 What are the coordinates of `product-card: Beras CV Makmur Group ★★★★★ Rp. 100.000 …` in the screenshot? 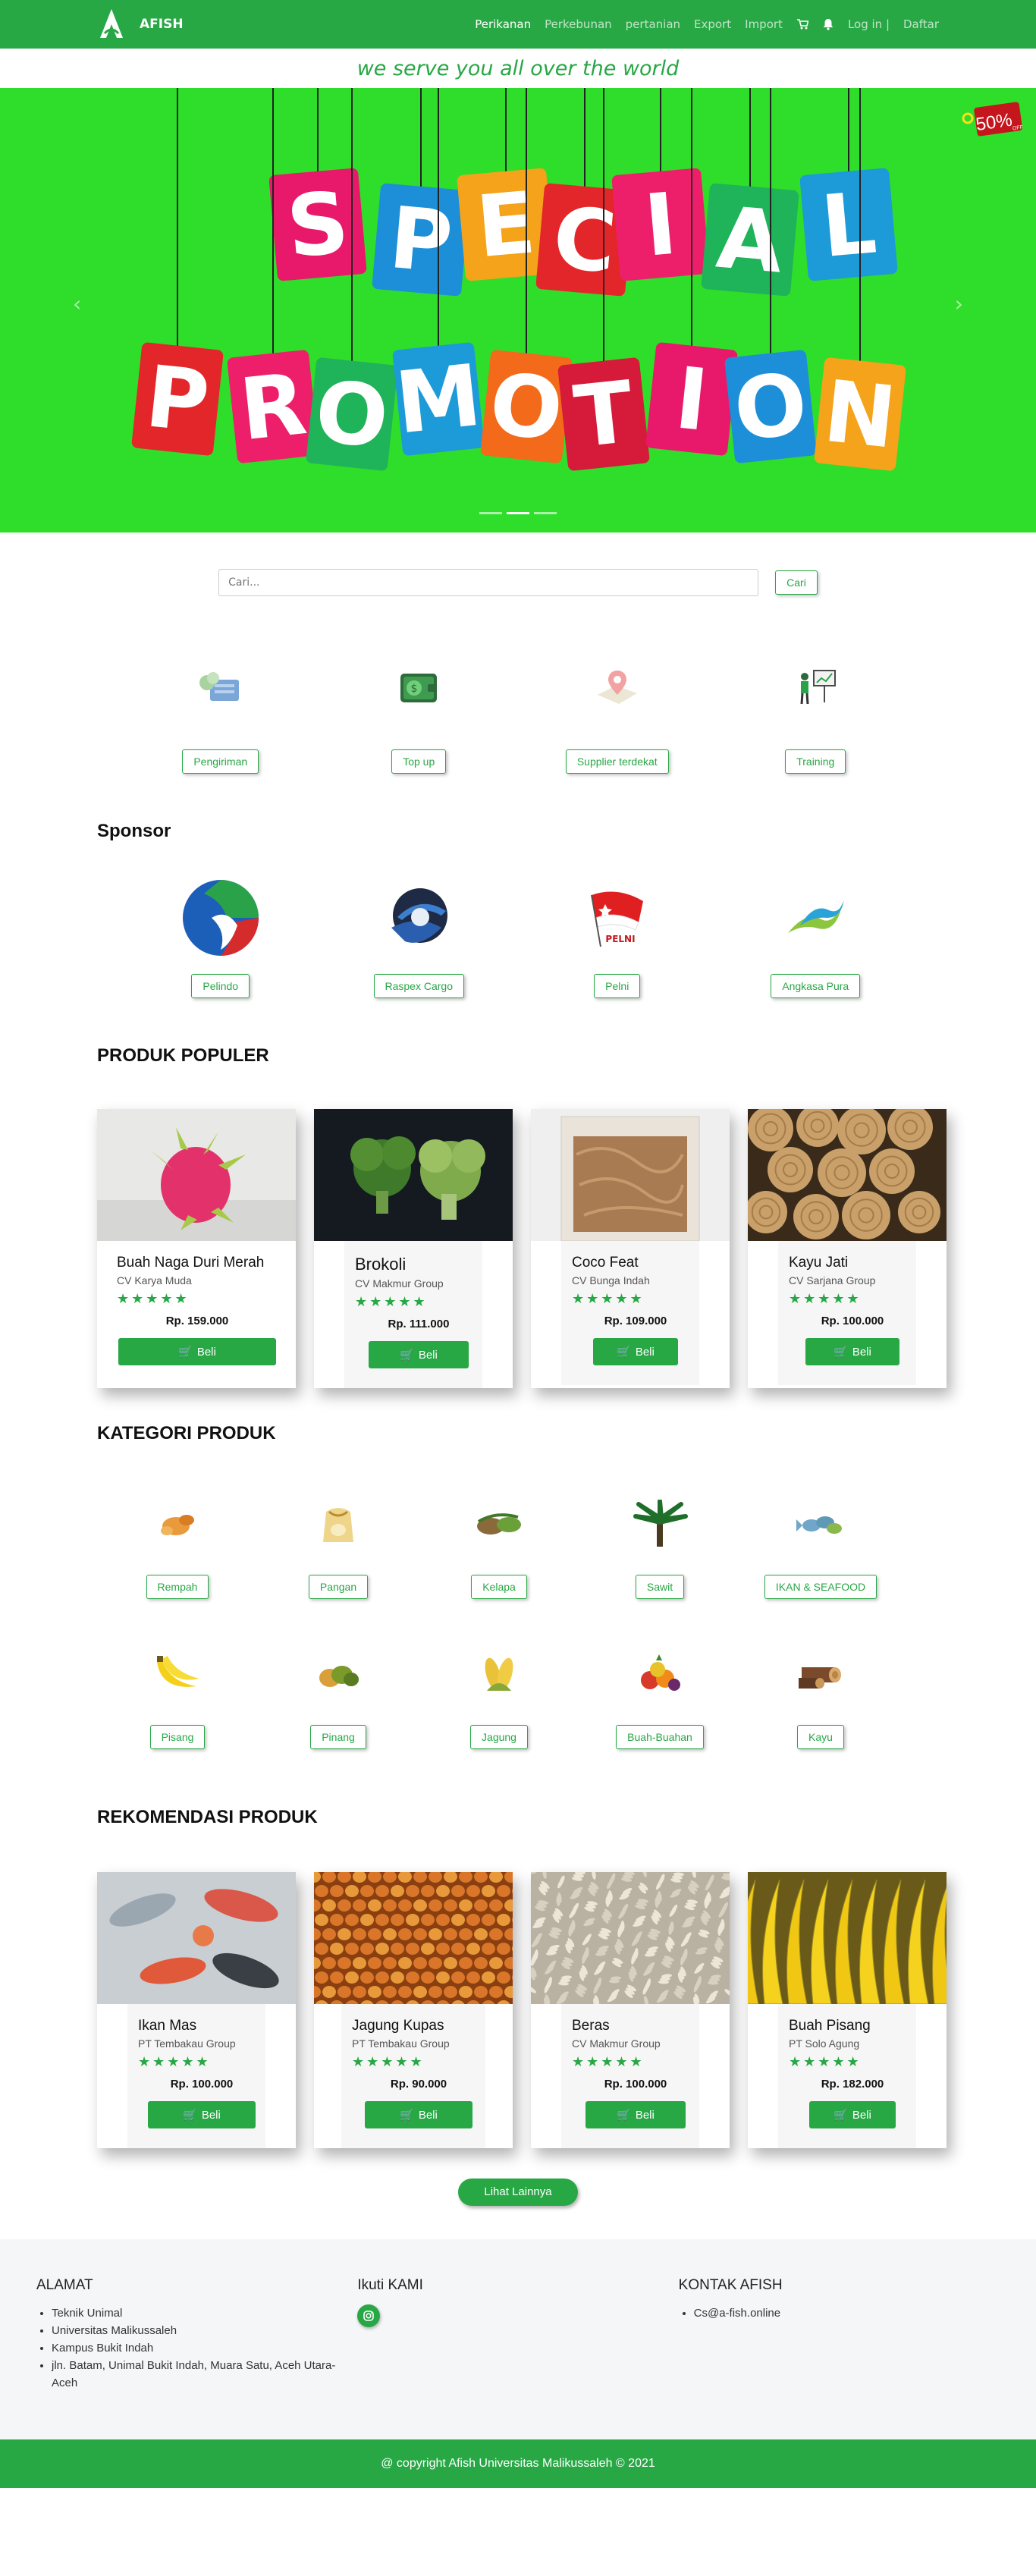 It's located at (630, 2010).